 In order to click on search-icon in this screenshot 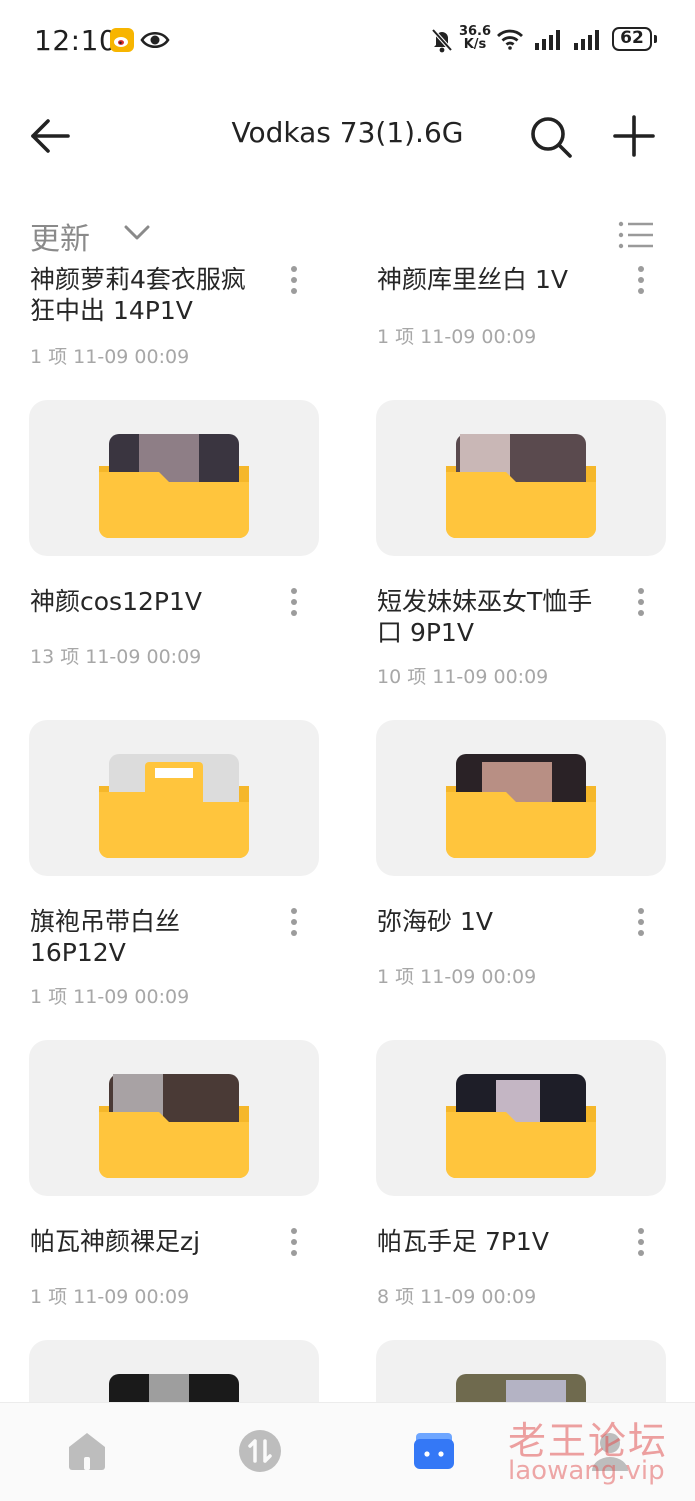, I will do `click(551, 137)`.